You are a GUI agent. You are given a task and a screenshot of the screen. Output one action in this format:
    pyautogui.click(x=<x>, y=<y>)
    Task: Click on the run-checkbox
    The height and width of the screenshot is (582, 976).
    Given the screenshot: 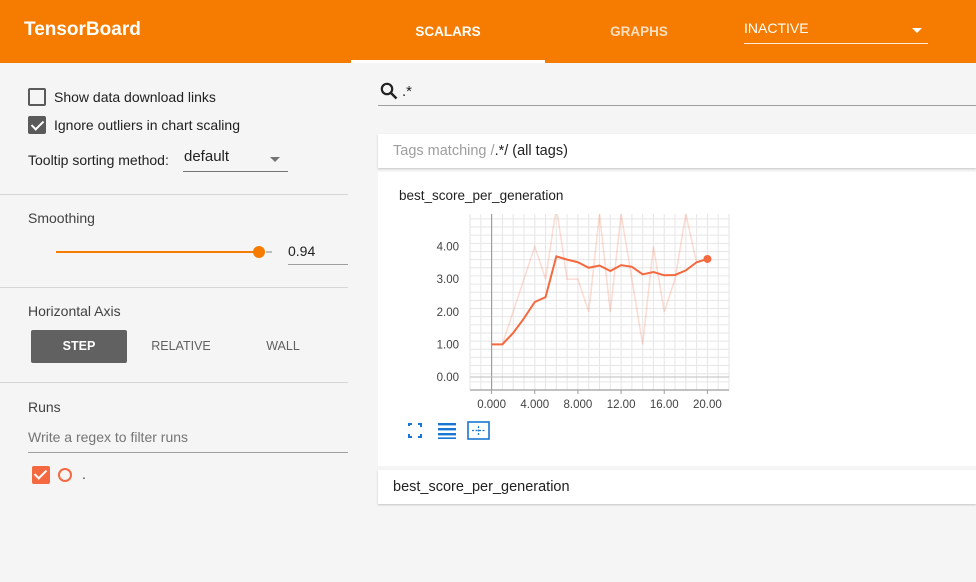 What is the action you would take?
    pyautogui.click(x=41, y=475)
    